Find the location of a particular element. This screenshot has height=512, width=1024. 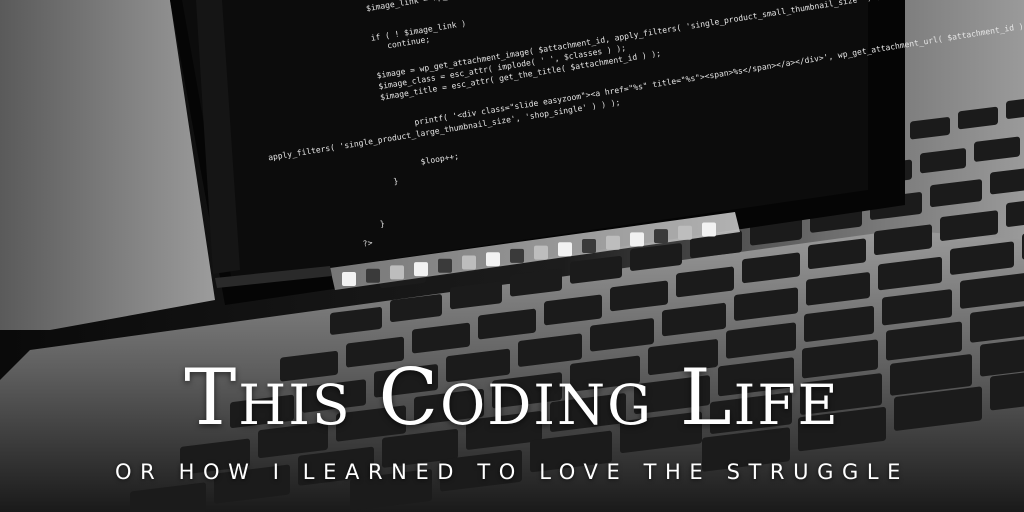

code-line: ?> is located at coordinates (367, 243).